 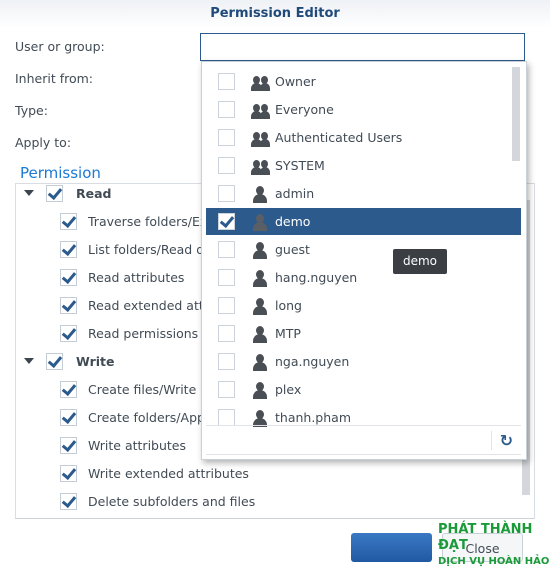 I want to click on dropdown-item: SYSTEM, so click(x=363, y=165).